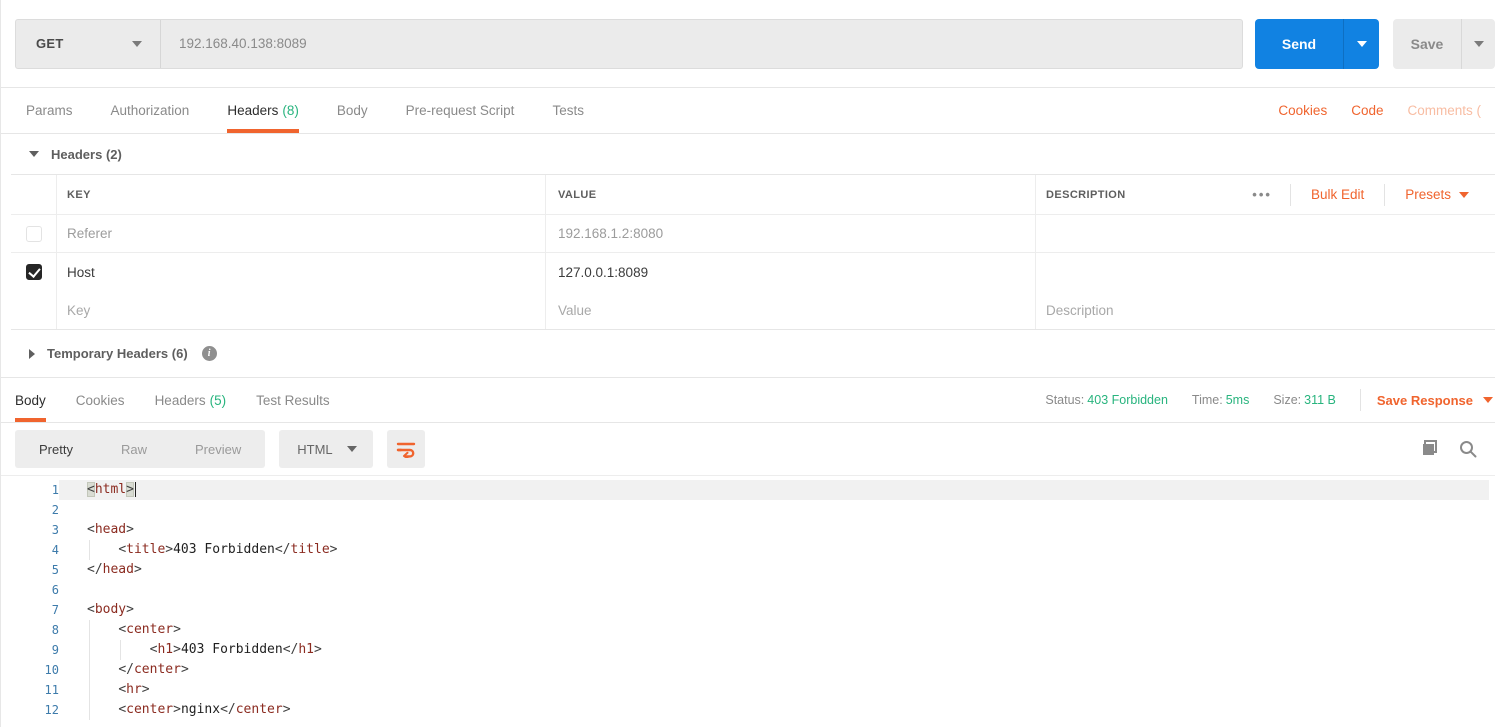  Describe the element at coordinates (209, 353) in the screenshot. I see `info-icon: i` at that location.